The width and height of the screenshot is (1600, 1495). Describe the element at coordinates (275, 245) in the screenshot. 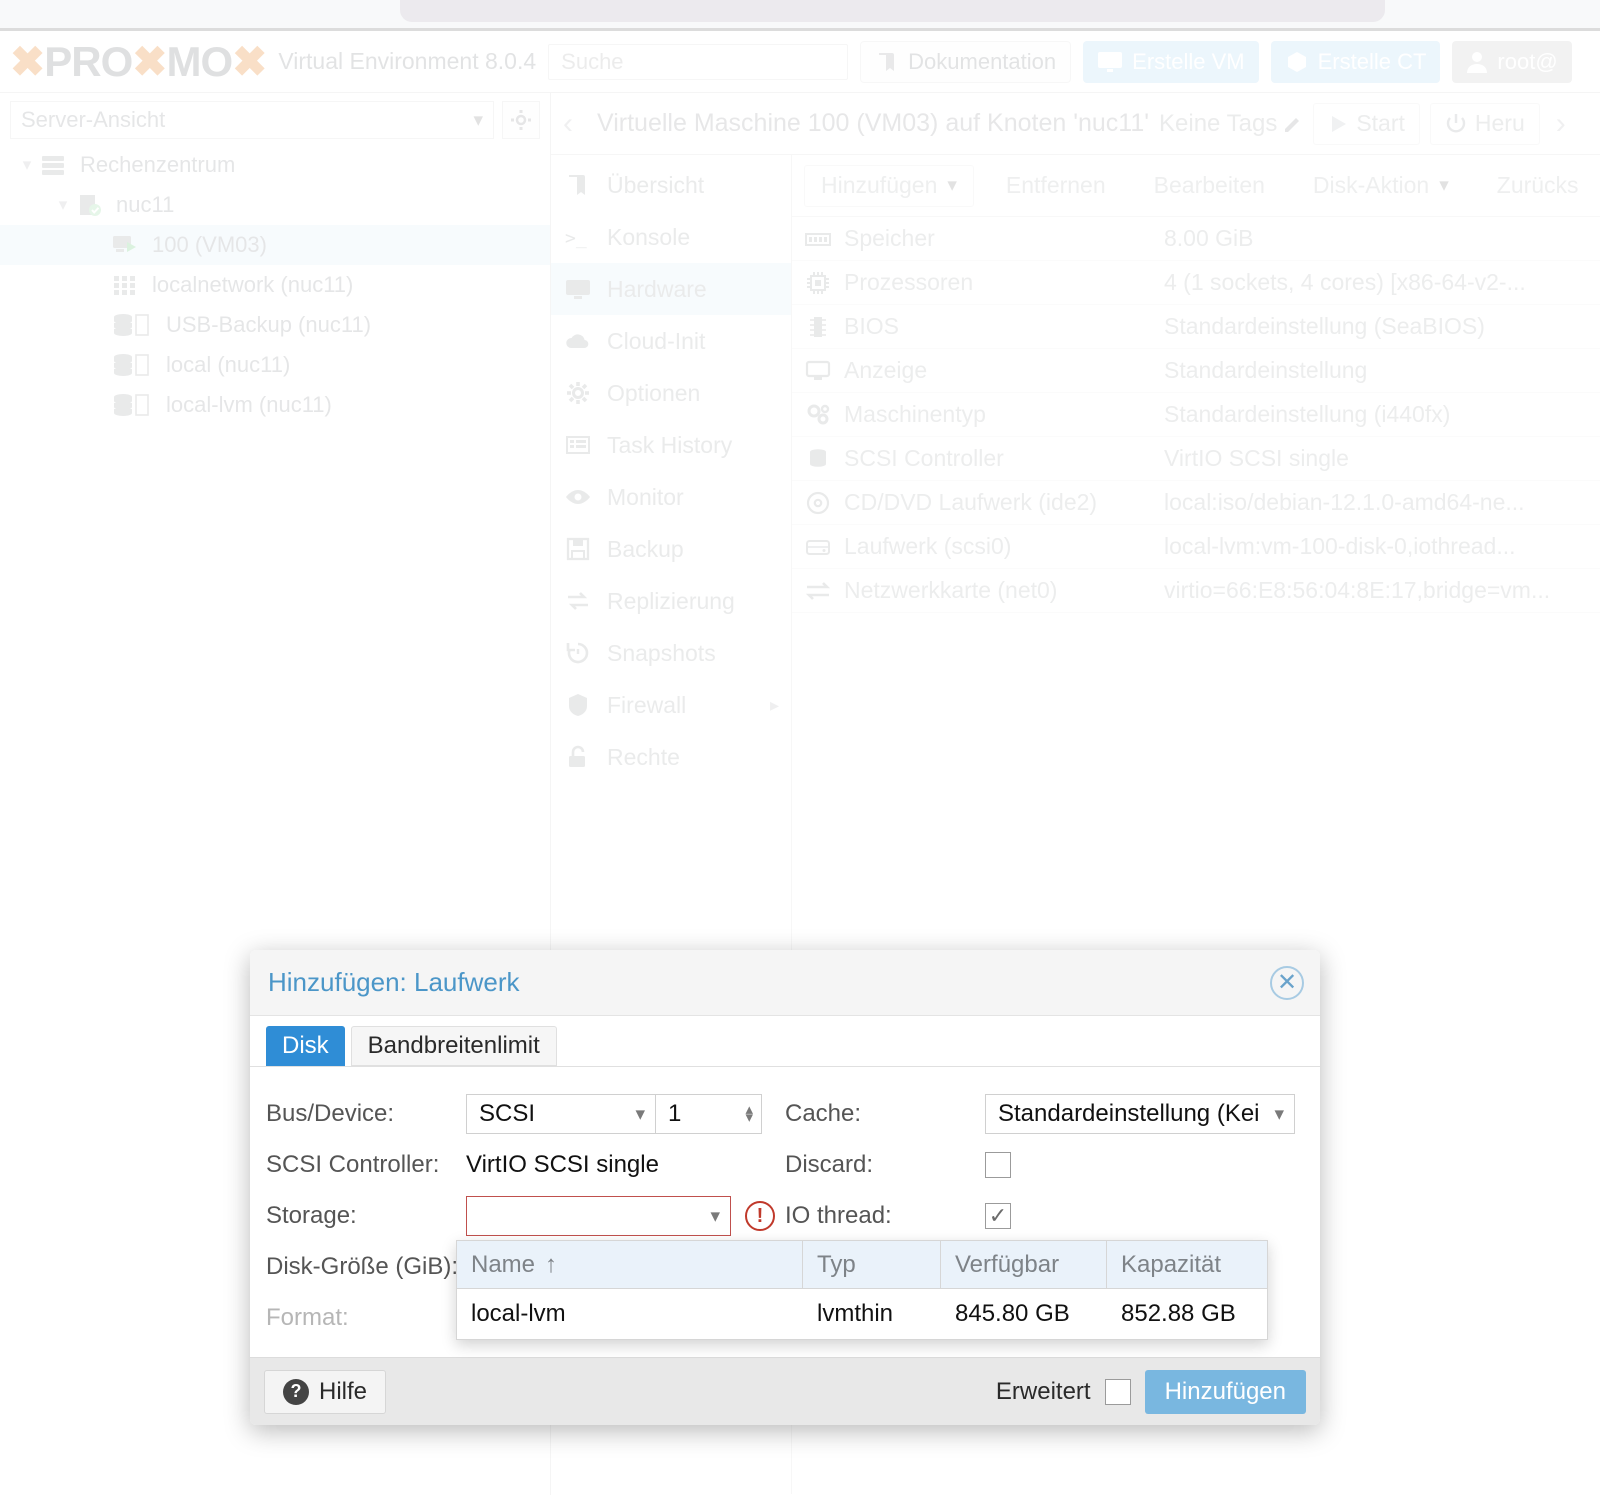

I see `tree-item-100-vm03: 100 (VM03)` at that location.